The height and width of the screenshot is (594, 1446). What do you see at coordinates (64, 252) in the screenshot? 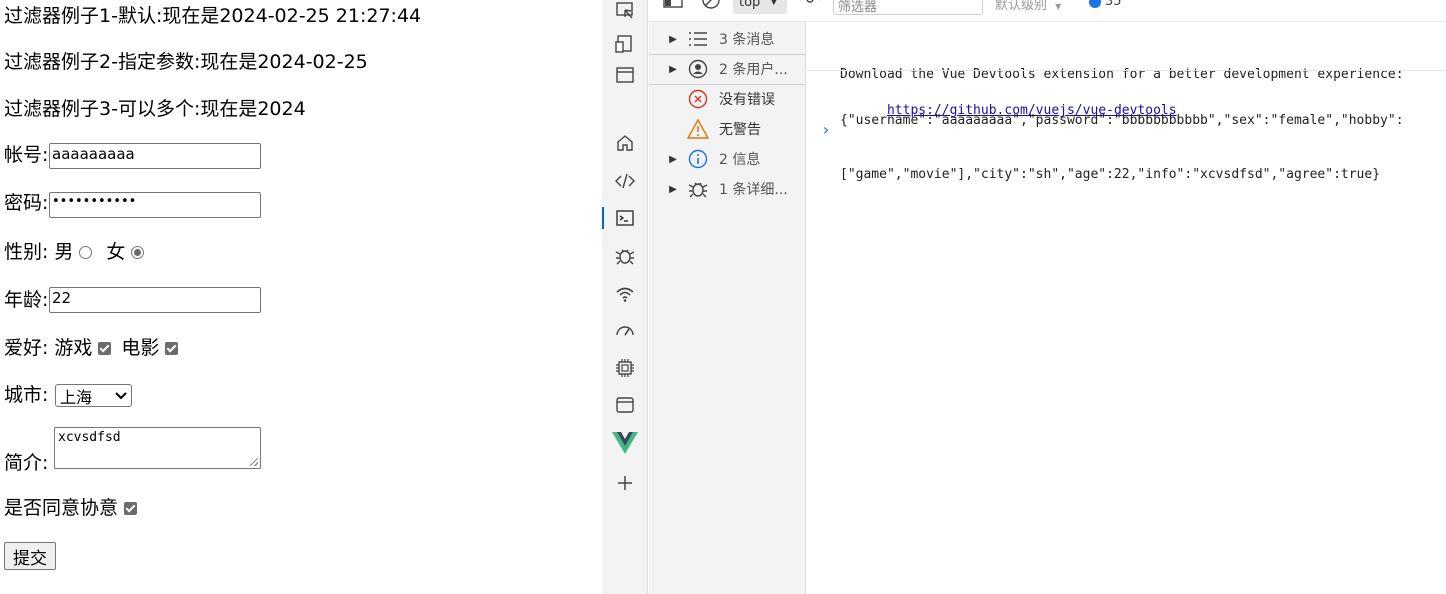
I see `gender-male-label: 男` at bounding box center [64, 252].